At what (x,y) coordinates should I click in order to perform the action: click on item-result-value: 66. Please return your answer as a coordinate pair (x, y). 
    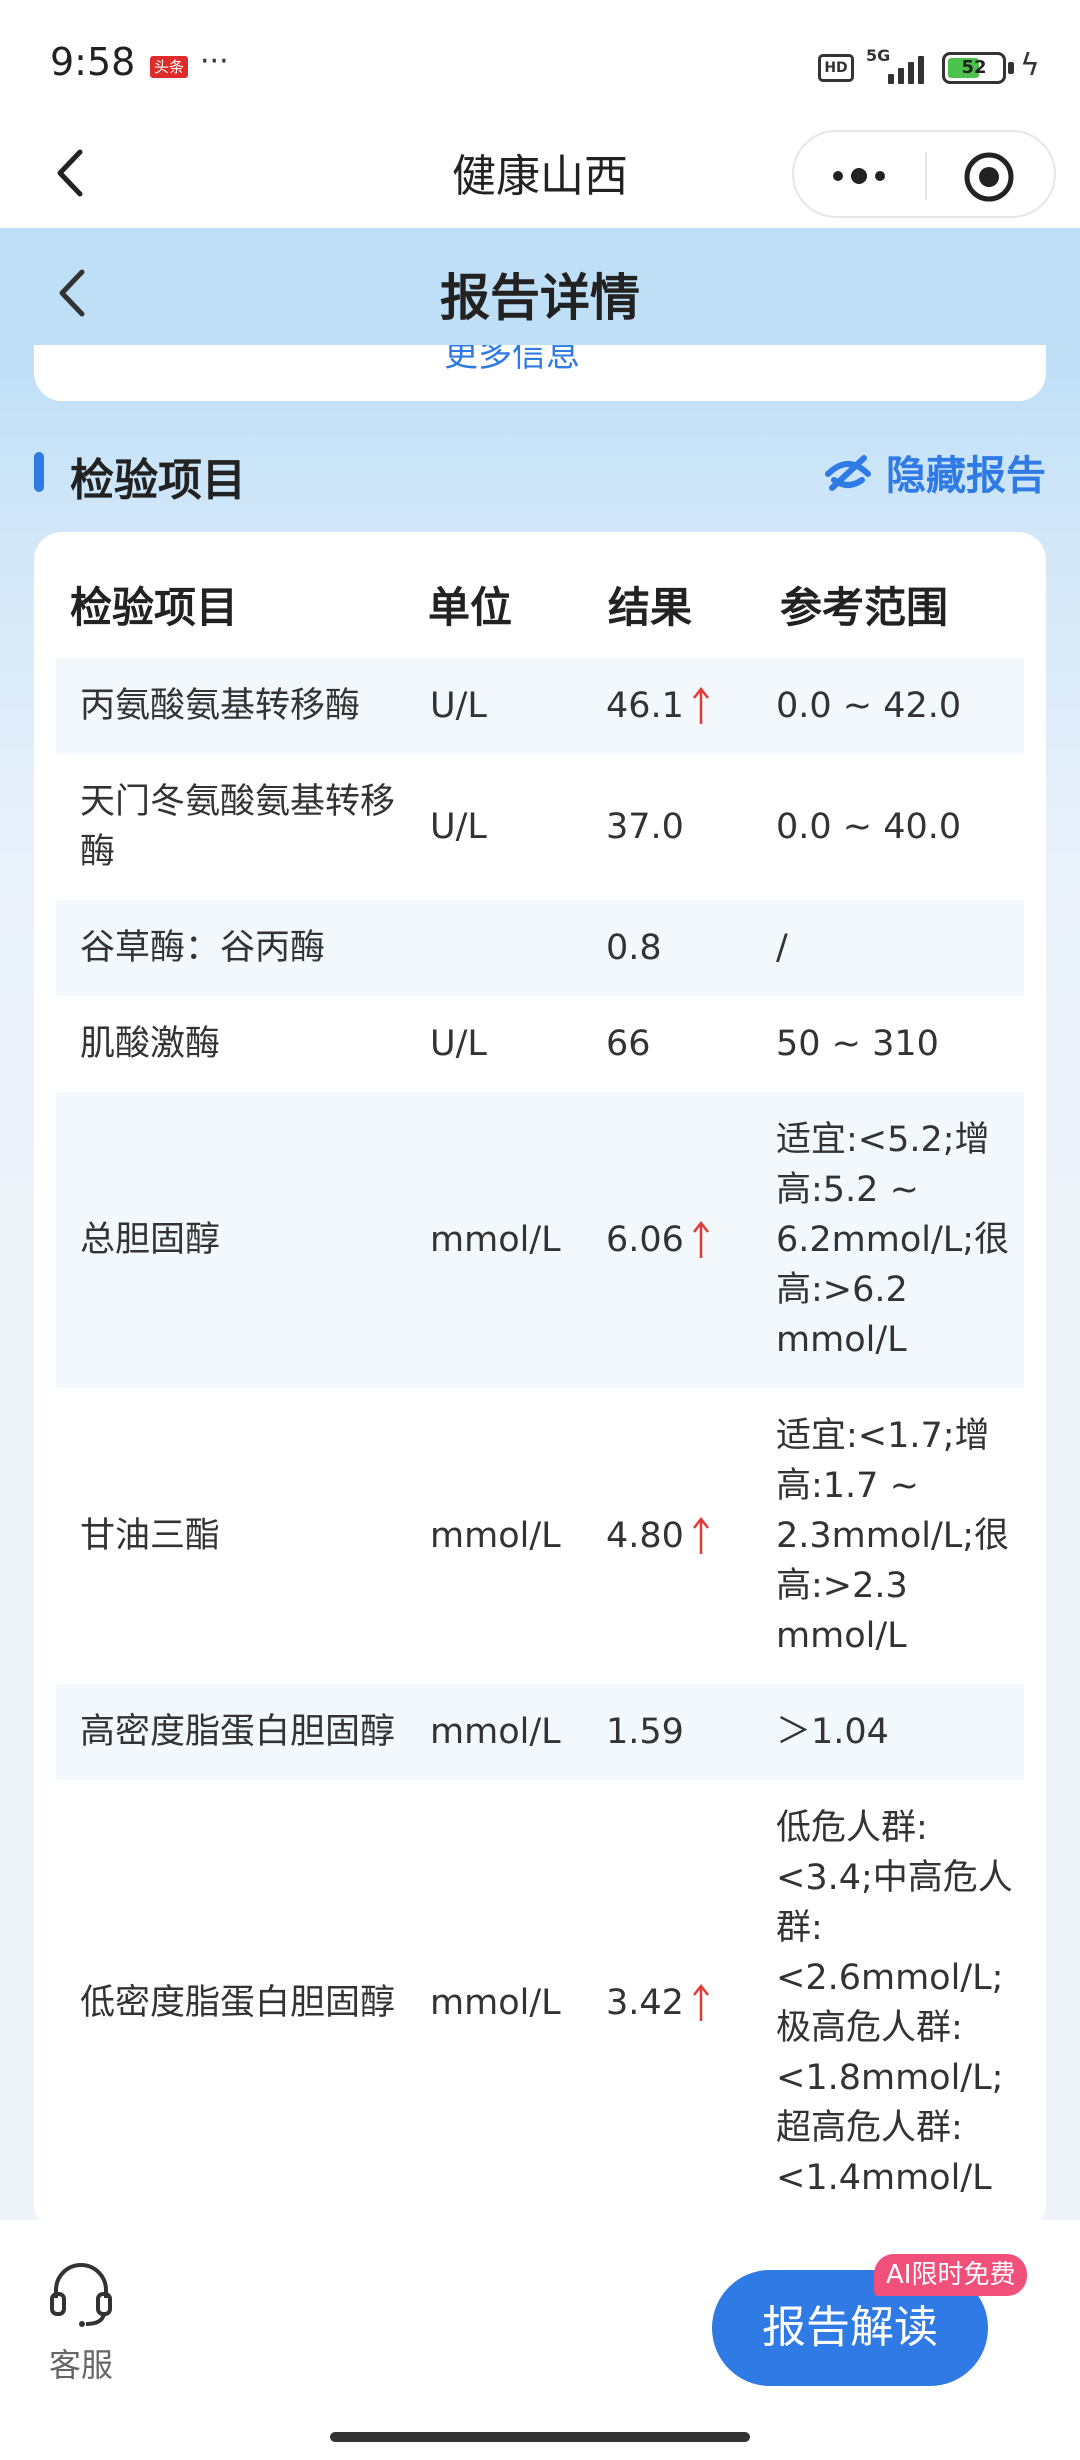
    Looking at the image, I should click on (628, 1044).